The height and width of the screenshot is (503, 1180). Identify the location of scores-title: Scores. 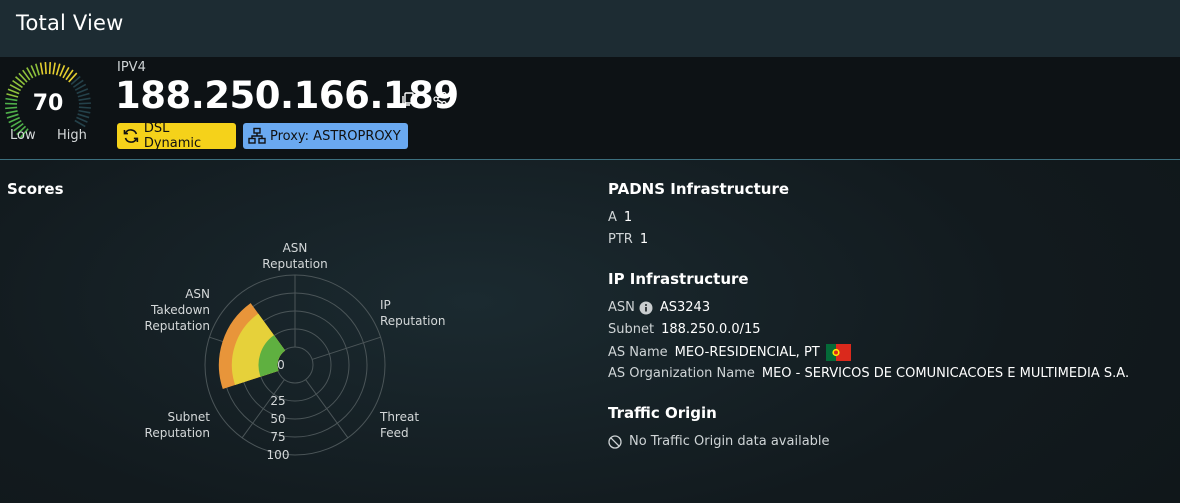
(35, 189).